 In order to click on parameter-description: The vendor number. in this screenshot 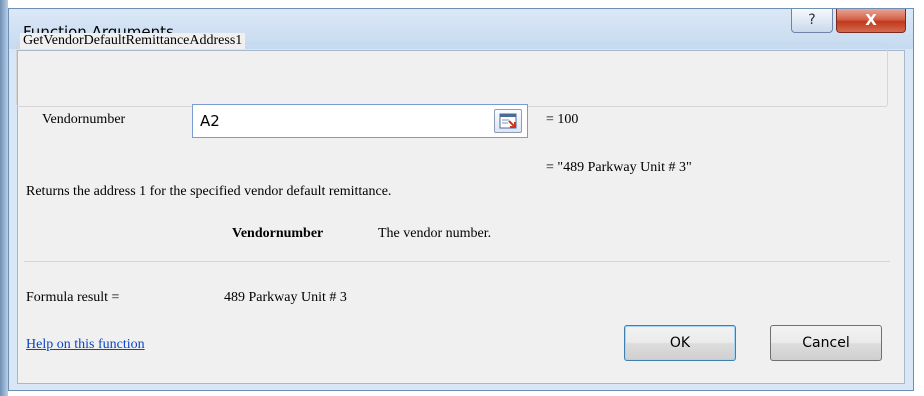, I will do `click(435, 233)`.